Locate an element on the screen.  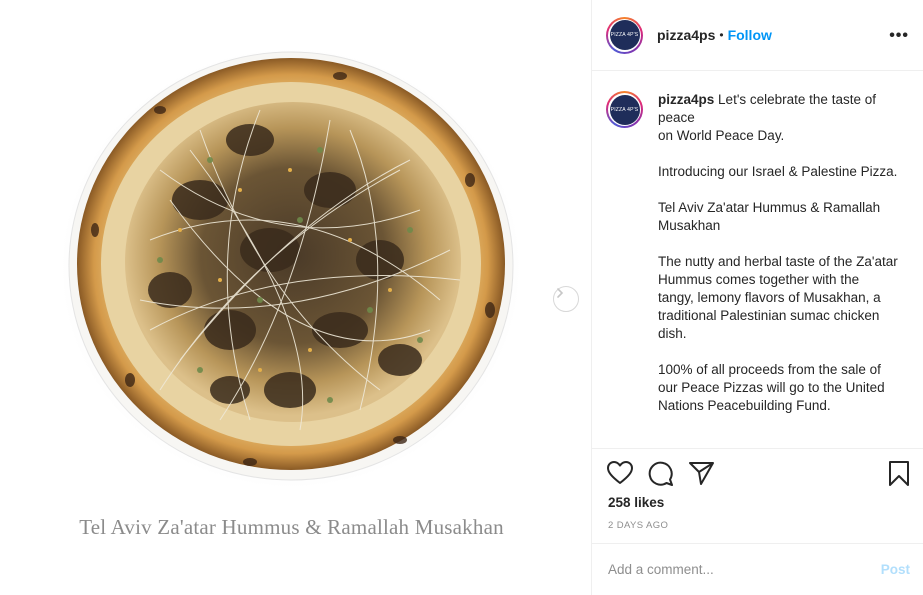
comment-icon is located at coordinates (660, 473).